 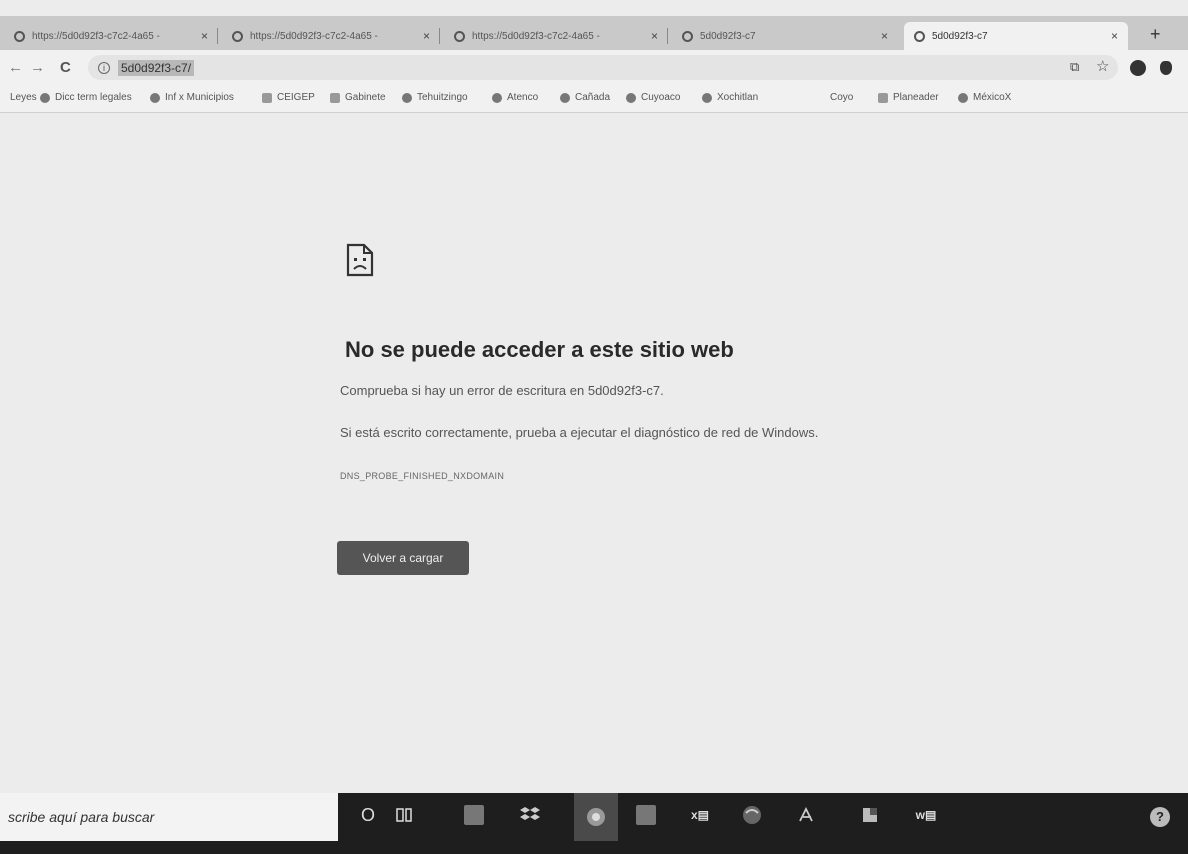 I want to click on cast-icon: ⧉, so click(x=1074, y=67).